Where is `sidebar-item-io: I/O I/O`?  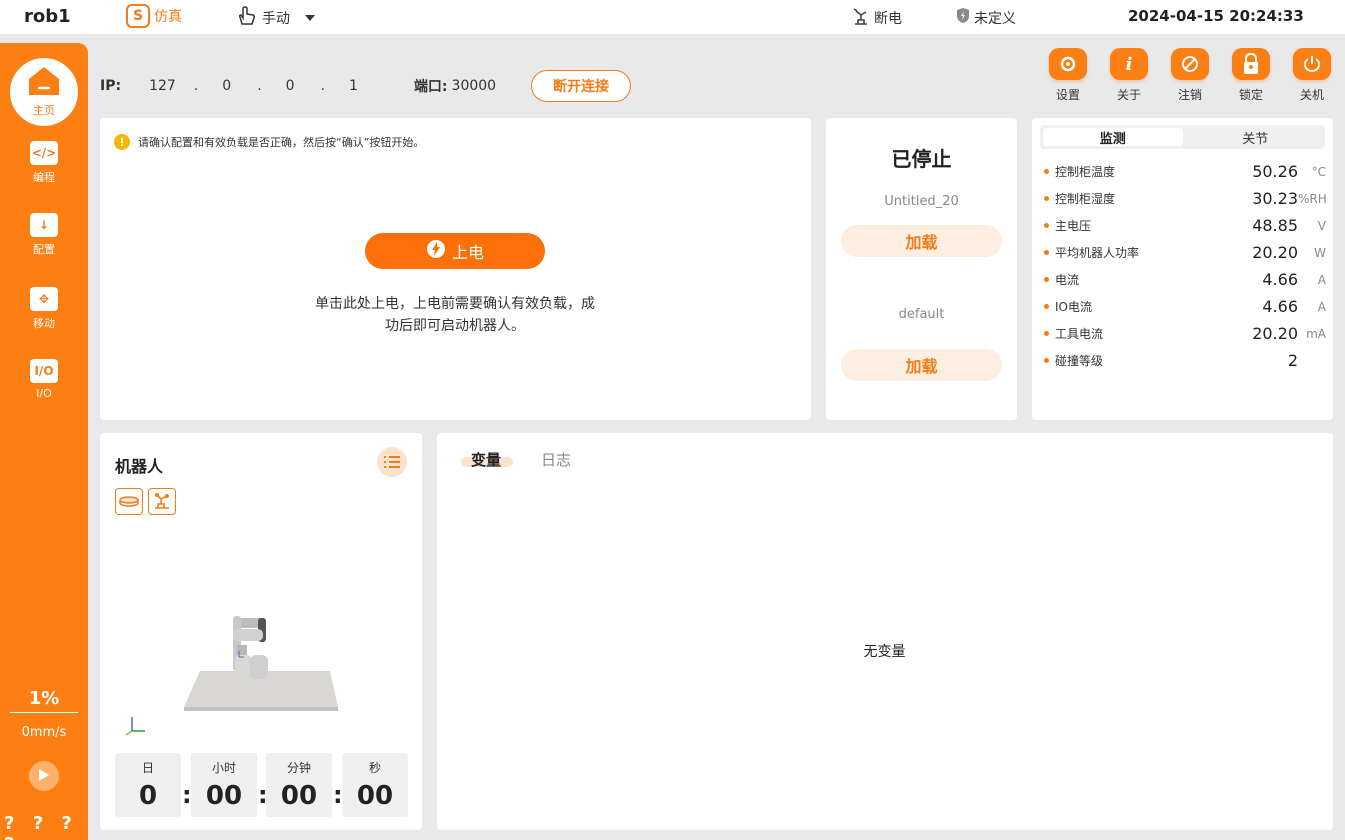
sidebar-item-io: I/O I/O is located at coordinates (44, 379).